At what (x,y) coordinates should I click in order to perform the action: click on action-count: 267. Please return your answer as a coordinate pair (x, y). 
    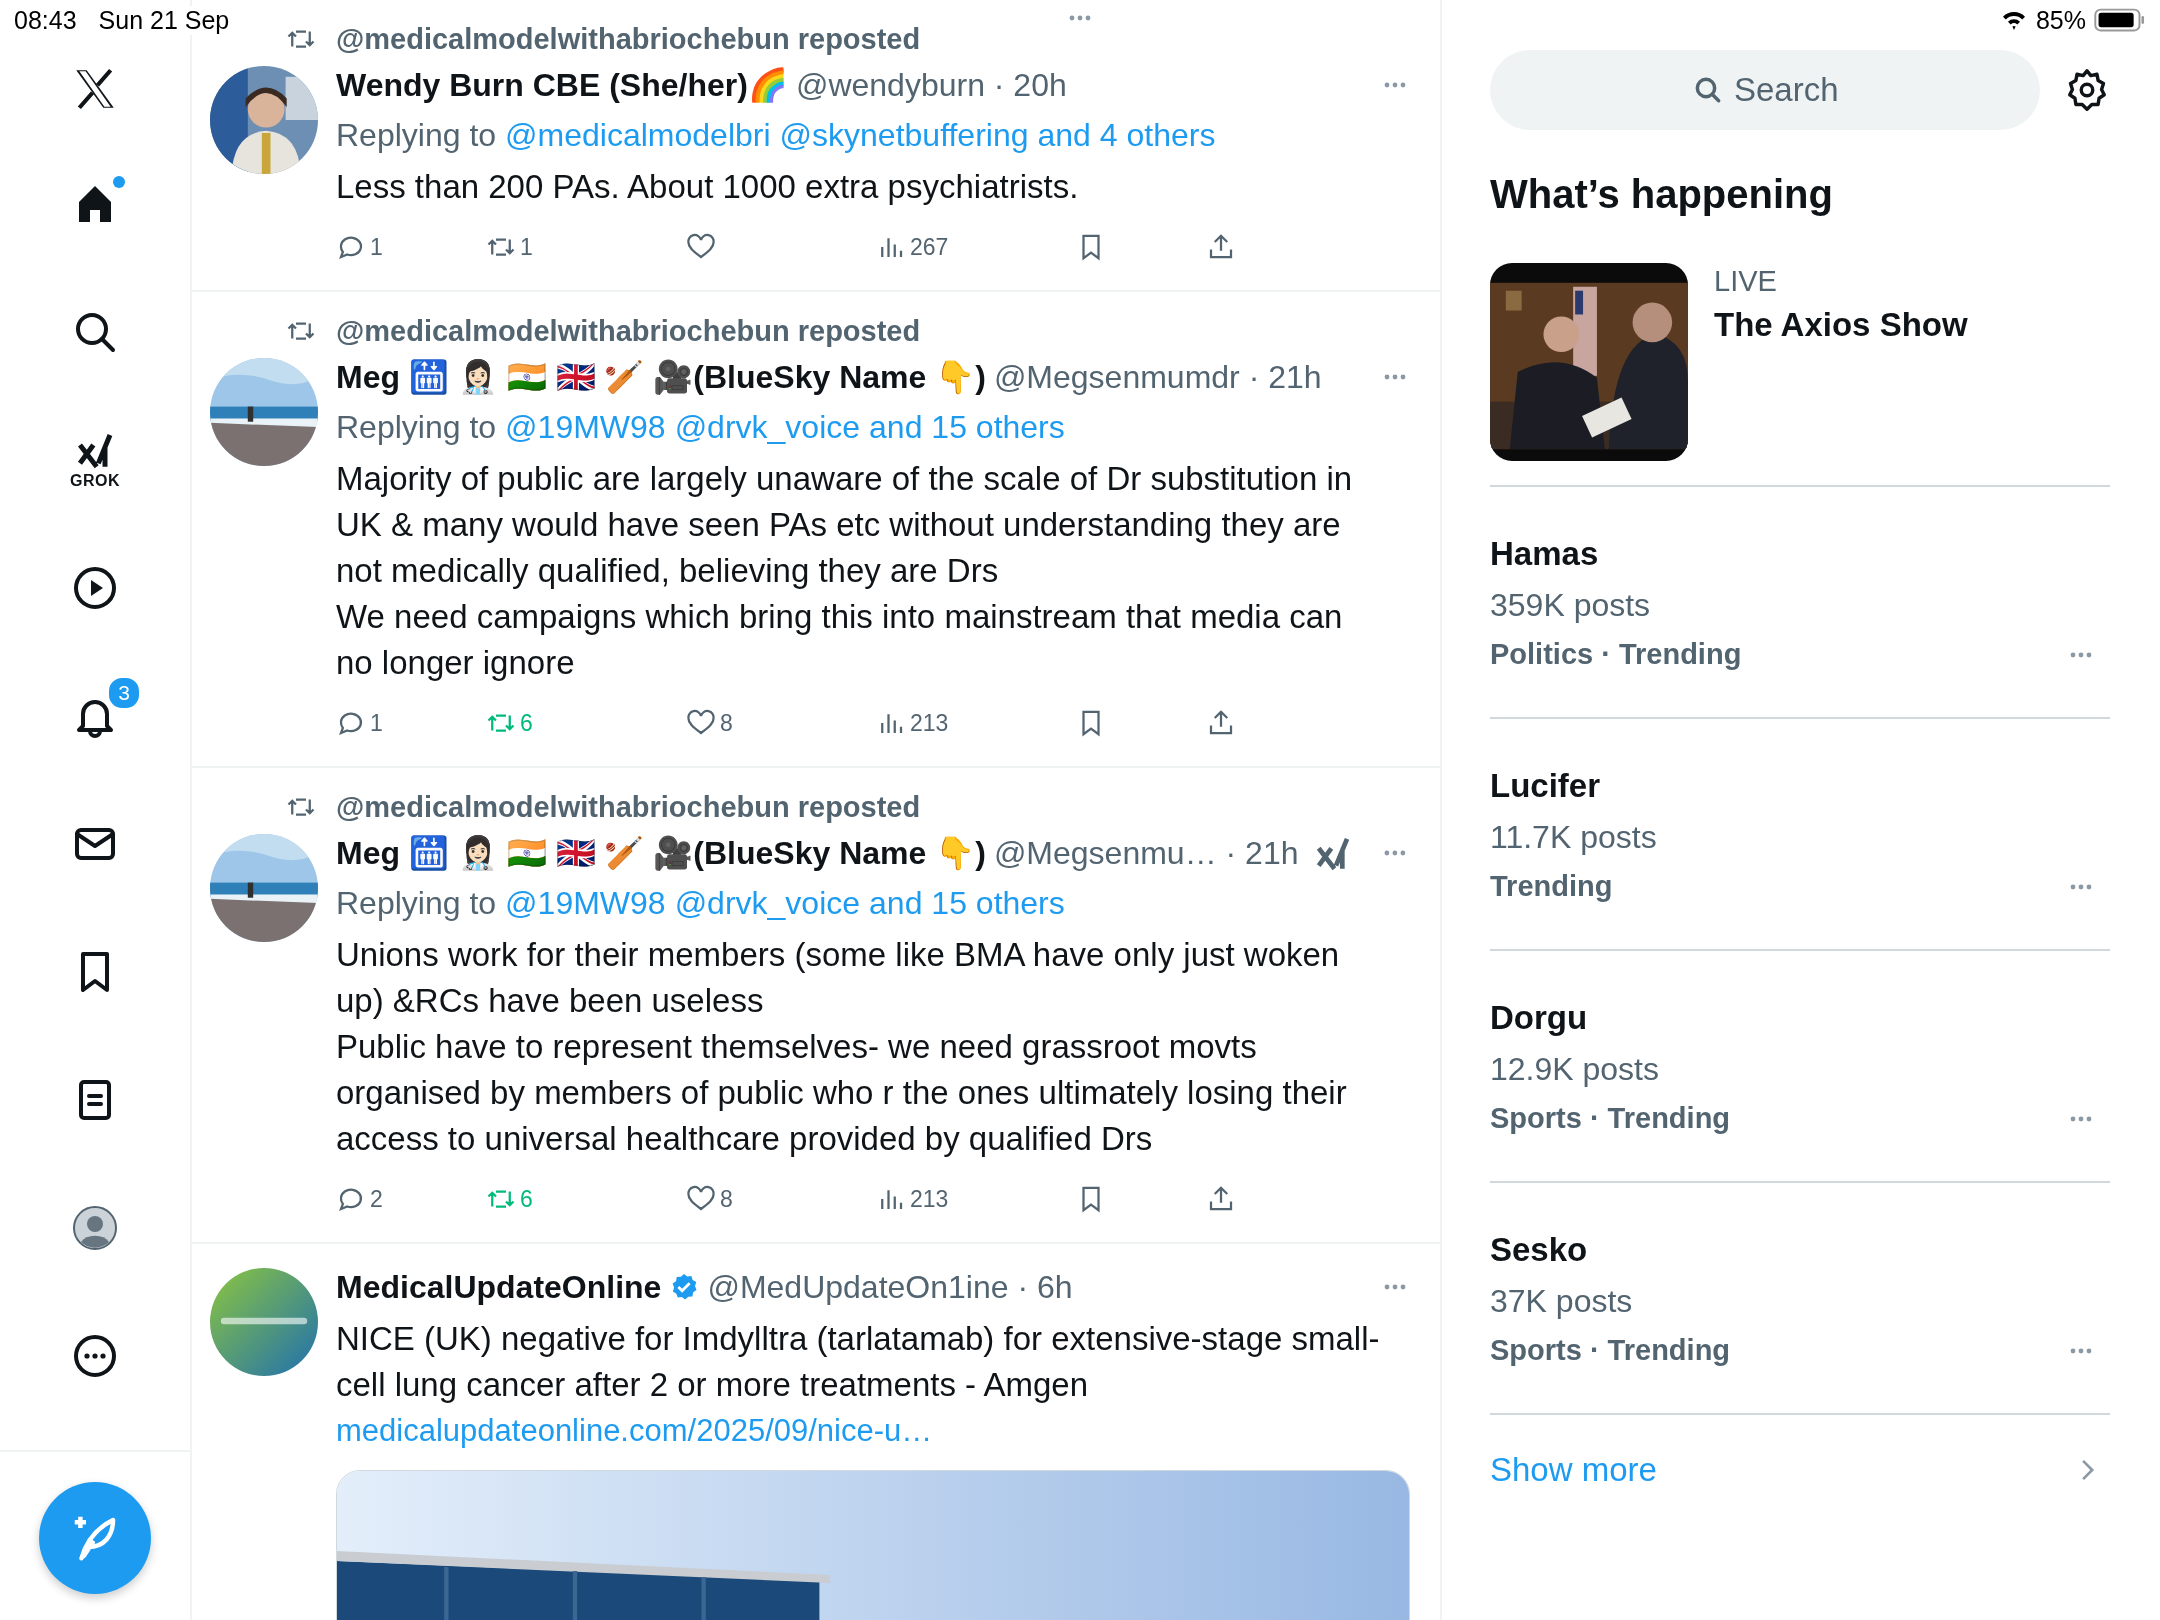
    Looking at the image, I should click on (929, 247).